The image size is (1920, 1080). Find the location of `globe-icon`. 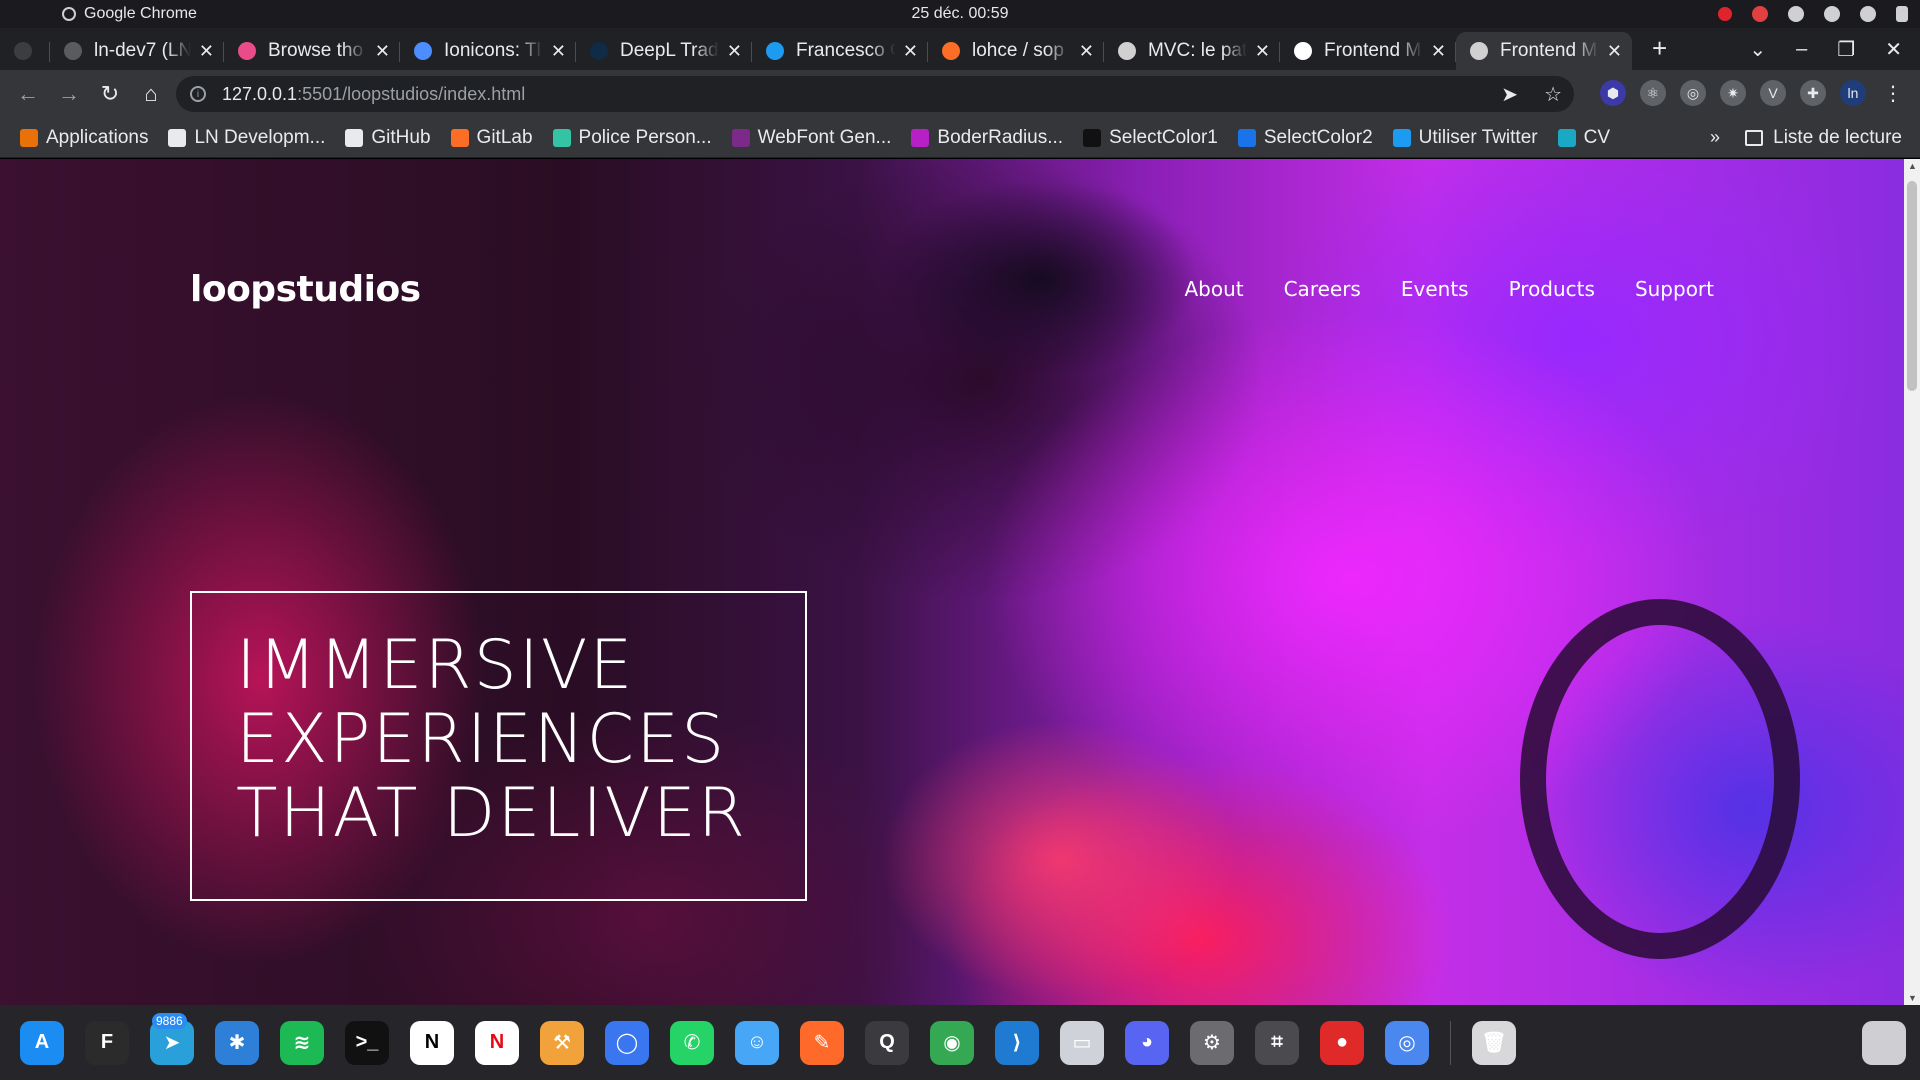

globe-icon is located at coordinates (1127, 51).